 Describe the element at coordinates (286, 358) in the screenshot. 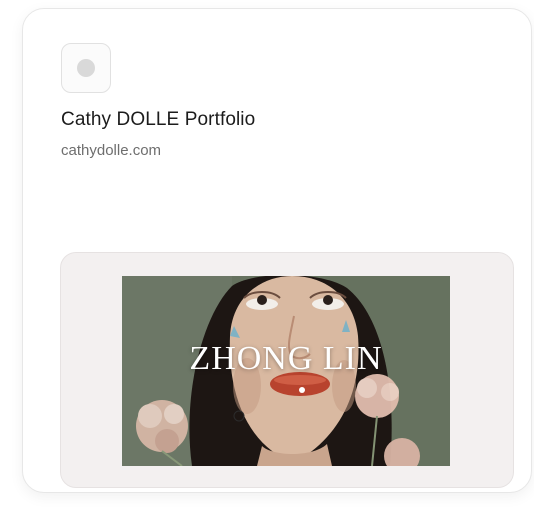

I see `preview-brand-text: ZHONG LIN` at that location.